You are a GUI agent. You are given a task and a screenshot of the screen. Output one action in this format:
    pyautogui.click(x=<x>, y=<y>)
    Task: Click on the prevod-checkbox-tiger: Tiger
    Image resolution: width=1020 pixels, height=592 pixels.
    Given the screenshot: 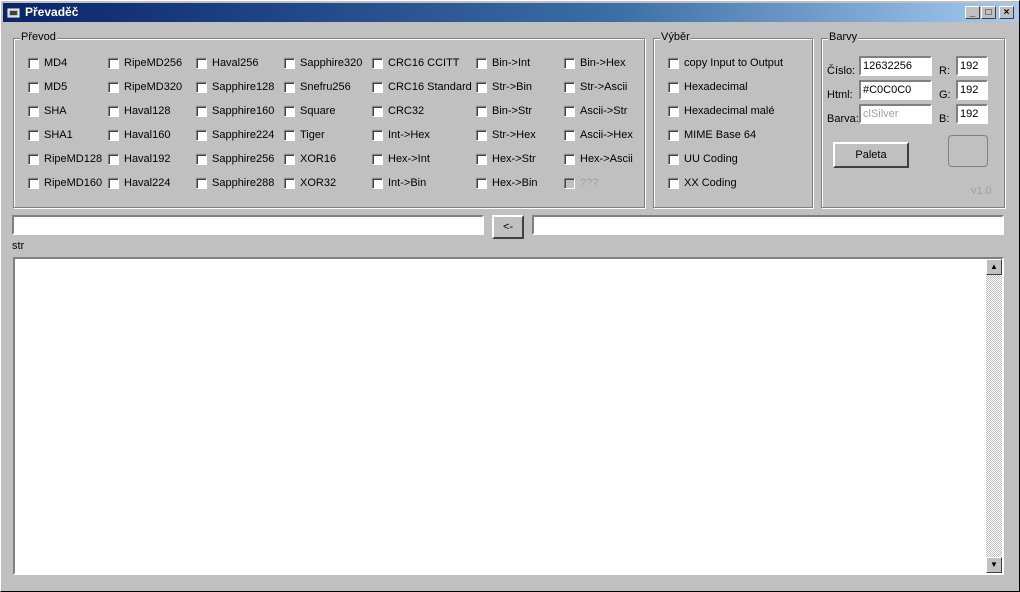 What is the action you would take?
    pyautogui.click(x=304, y=135)
    